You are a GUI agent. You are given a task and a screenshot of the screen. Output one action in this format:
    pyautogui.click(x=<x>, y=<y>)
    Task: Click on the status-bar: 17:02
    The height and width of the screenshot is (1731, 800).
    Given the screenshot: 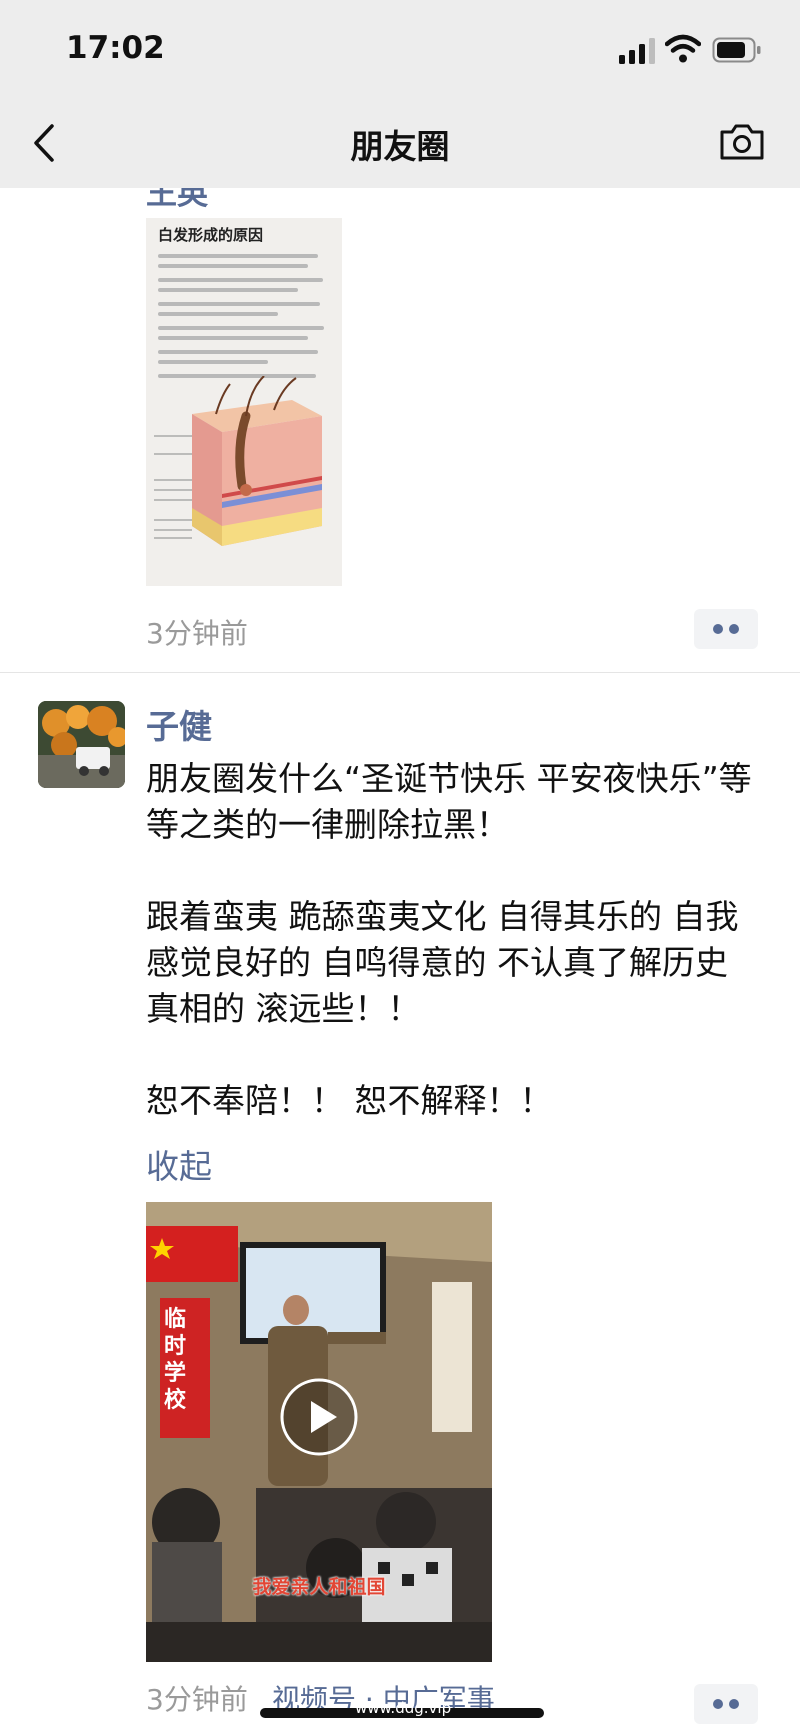 What is the action you would take?
    pyautogui.click(x=400, y=49)
    